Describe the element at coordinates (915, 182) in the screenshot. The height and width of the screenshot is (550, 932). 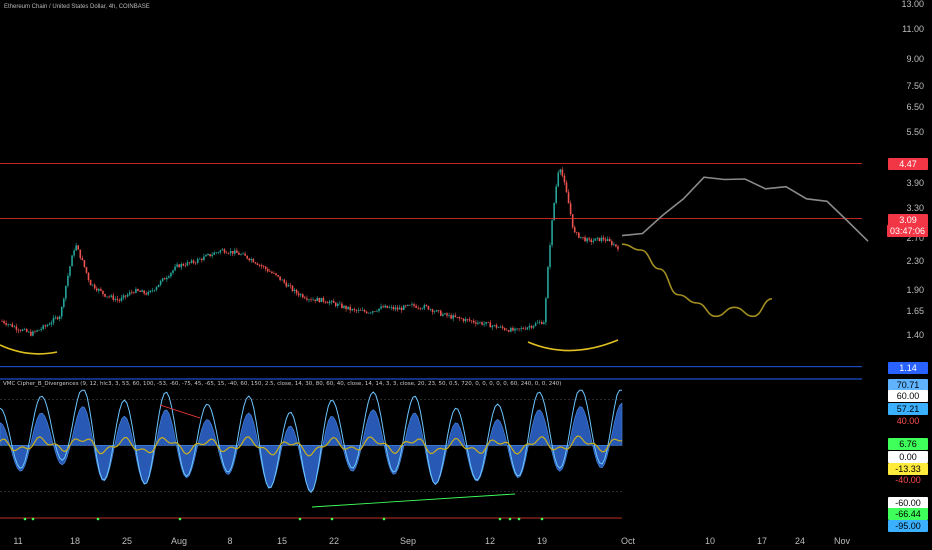
I see `price-tick-label: 3.90` at that location.